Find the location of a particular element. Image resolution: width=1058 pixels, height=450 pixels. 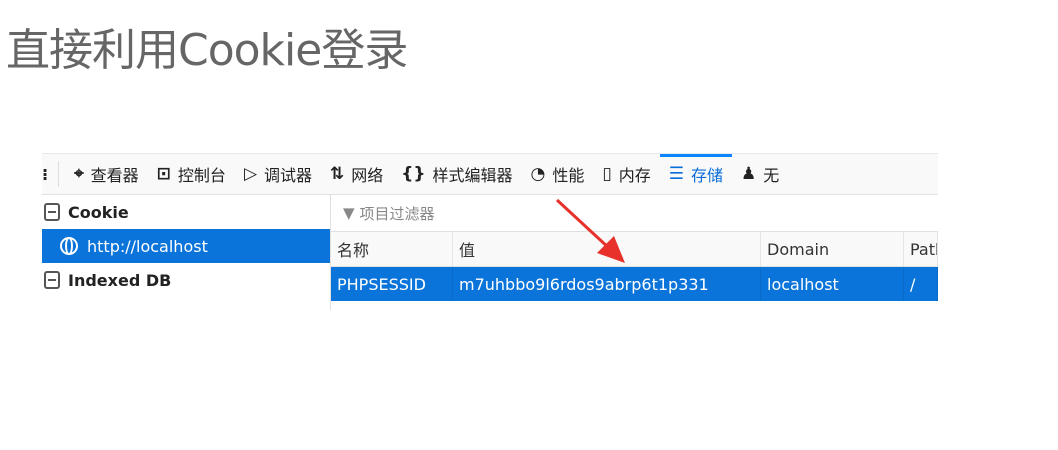

page-title: 直接利用Cookie登录 is located at coordinates (207, 50).